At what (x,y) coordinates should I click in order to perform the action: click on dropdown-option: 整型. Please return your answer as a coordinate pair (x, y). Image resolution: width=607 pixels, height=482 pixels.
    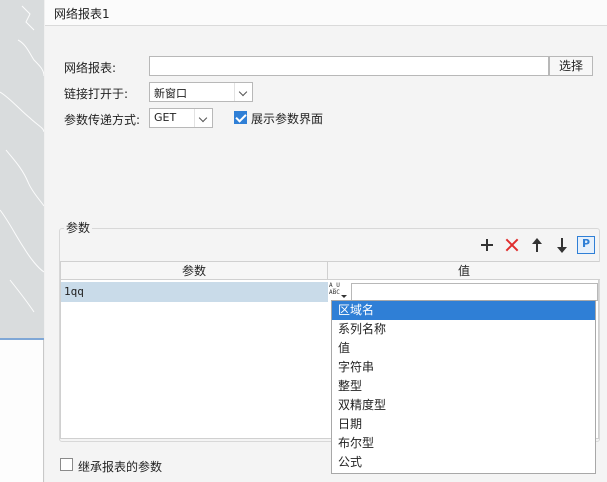
    Looking at the image, I should click on (463, 386).